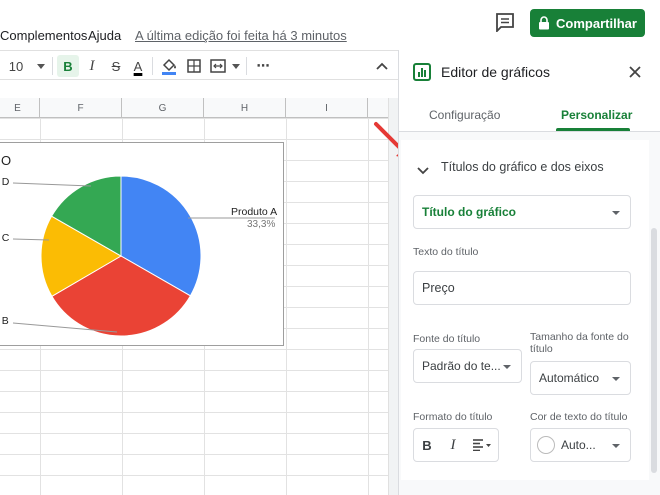 The image size is (660, 495). Describe the element at coordinates (41, 66) in the screenshot. I see `font-size-dropdown-icon` at that location.